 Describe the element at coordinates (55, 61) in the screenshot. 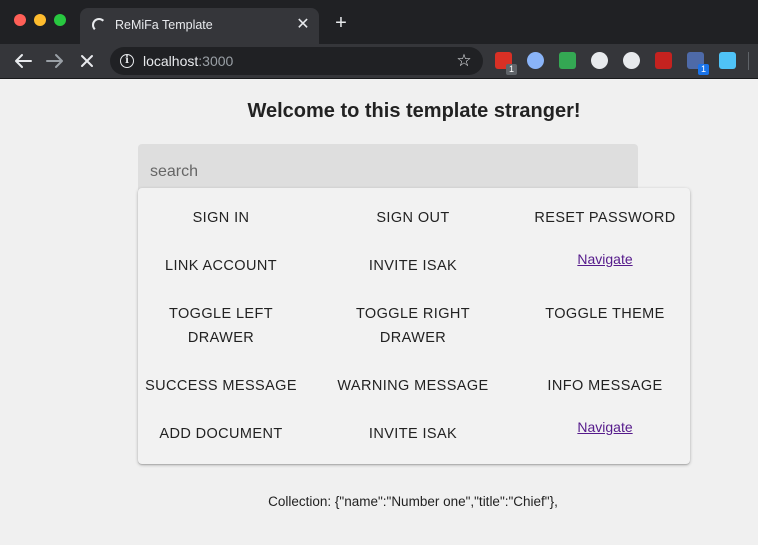

I see `forward-arrow-icon` at that location.